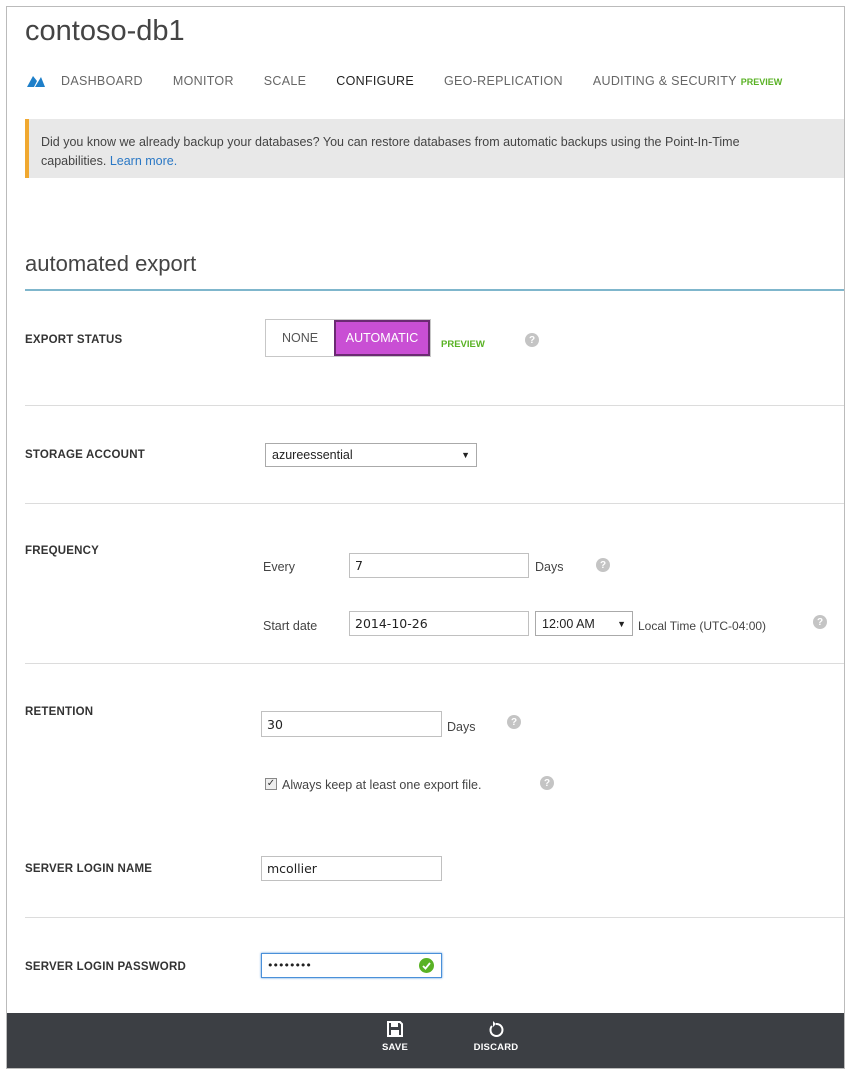  I want to click on save-label: SAVE, so click(395, 1047).